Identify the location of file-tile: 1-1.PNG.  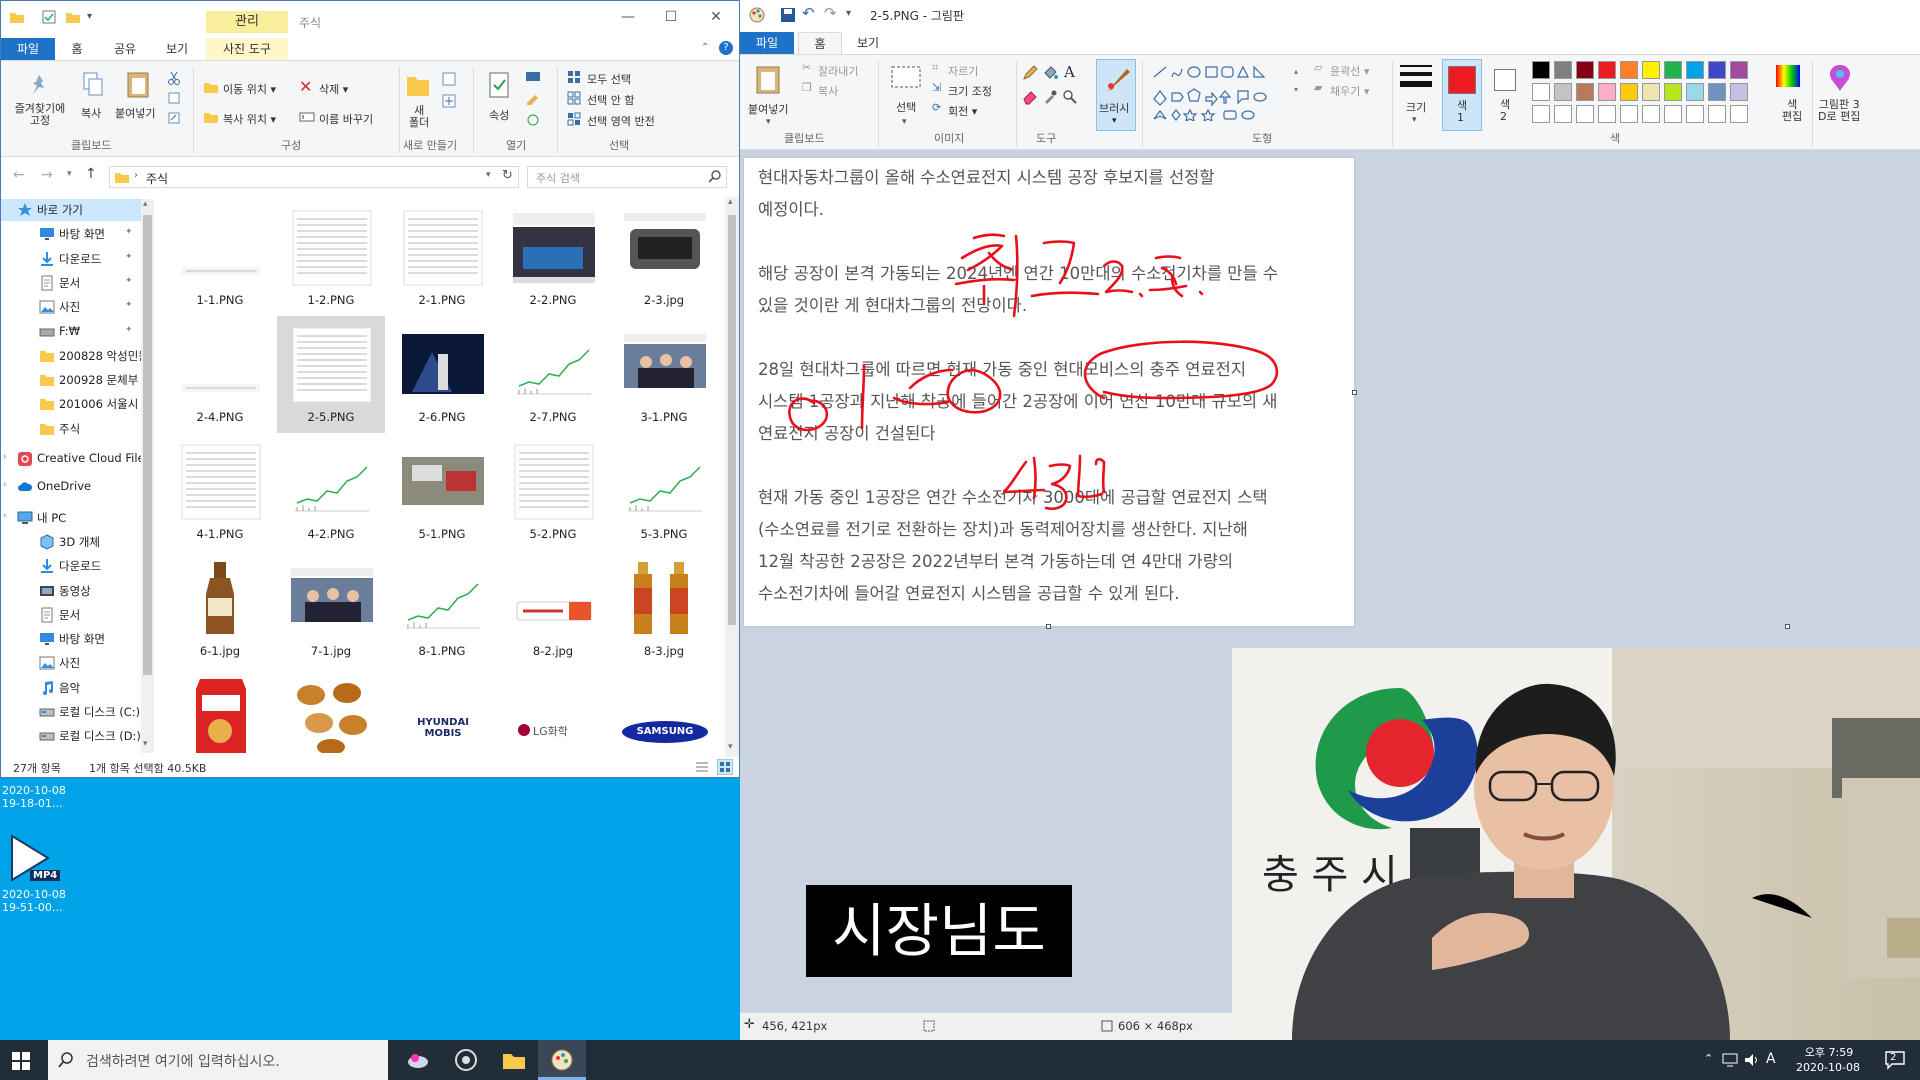
(220, 257).